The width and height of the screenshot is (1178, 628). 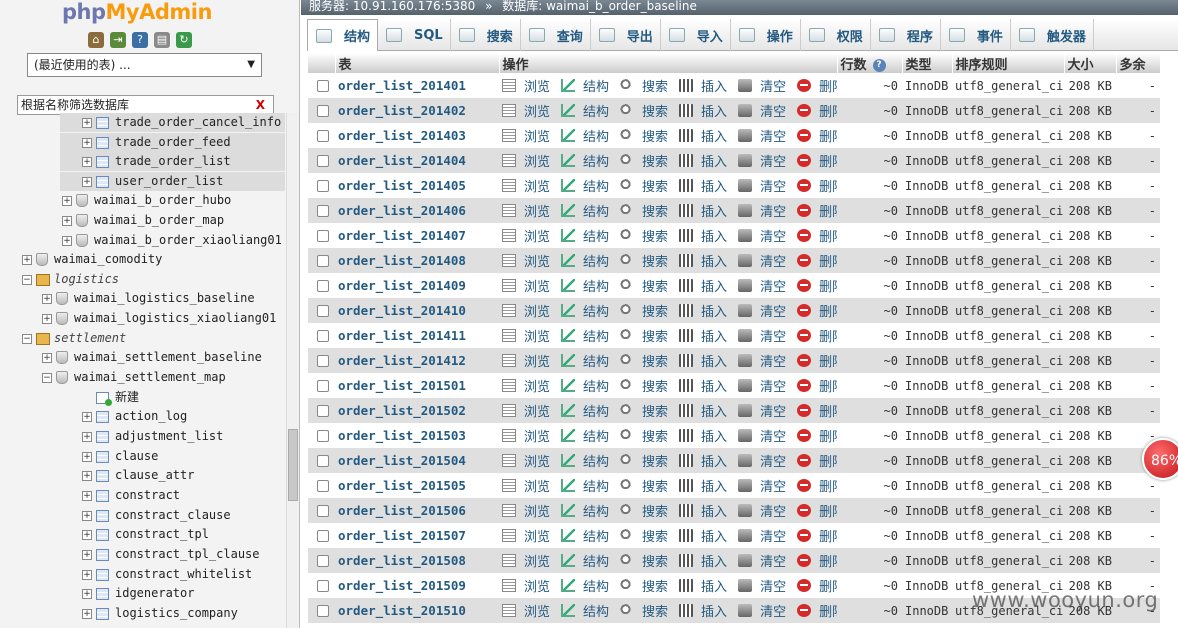 I want to click on table-name-link: order_list_201408, so click(x=417, y=260).